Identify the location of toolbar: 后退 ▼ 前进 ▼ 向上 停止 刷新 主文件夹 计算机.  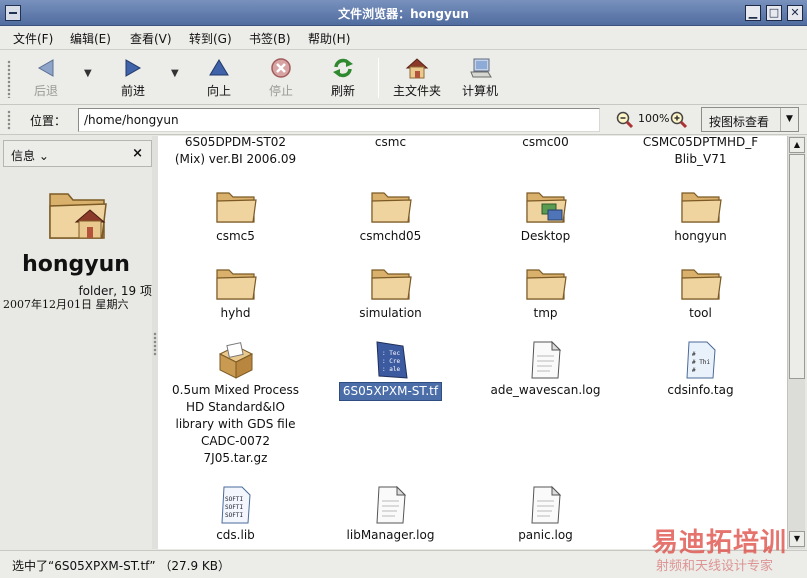
(403, 77).